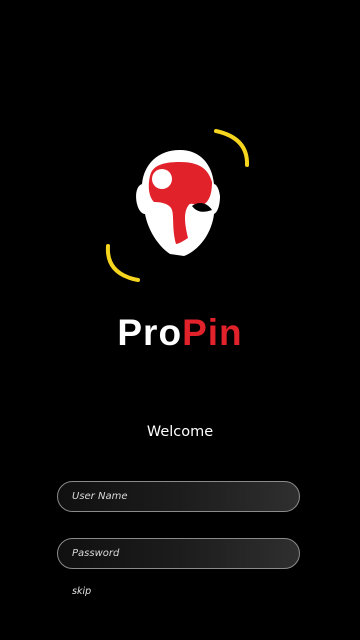 This screenshot has height=640, width=360. I want to click on password-input, so click(178, 553).